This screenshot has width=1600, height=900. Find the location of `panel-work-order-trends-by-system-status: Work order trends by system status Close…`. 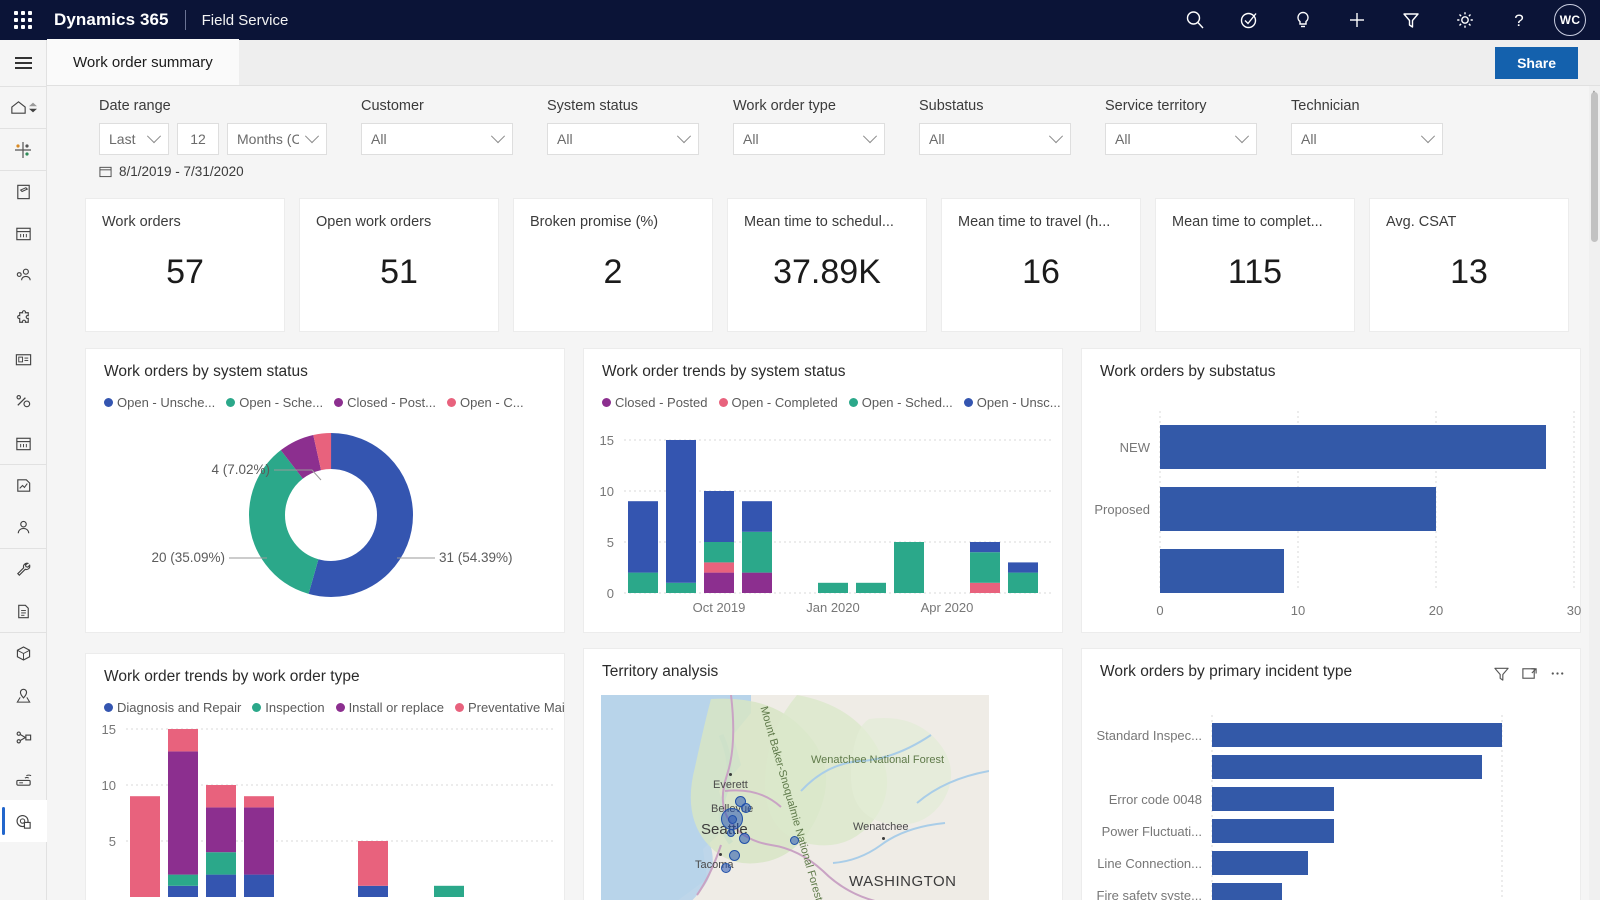

panel-work-order-trends-by-system-status: Work order trends by system status Close… is located at coordinates (823, 490).